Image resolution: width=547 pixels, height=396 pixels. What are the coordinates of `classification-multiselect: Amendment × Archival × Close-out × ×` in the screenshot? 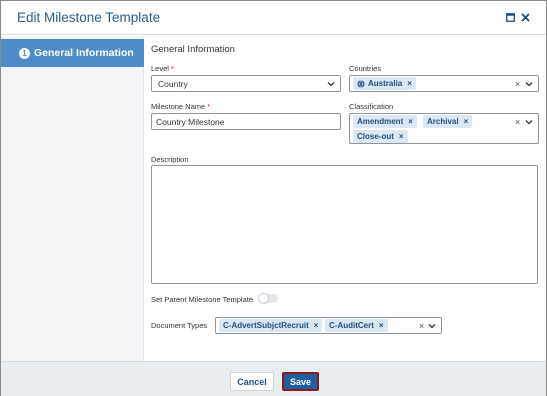 It's located at (444, 128).